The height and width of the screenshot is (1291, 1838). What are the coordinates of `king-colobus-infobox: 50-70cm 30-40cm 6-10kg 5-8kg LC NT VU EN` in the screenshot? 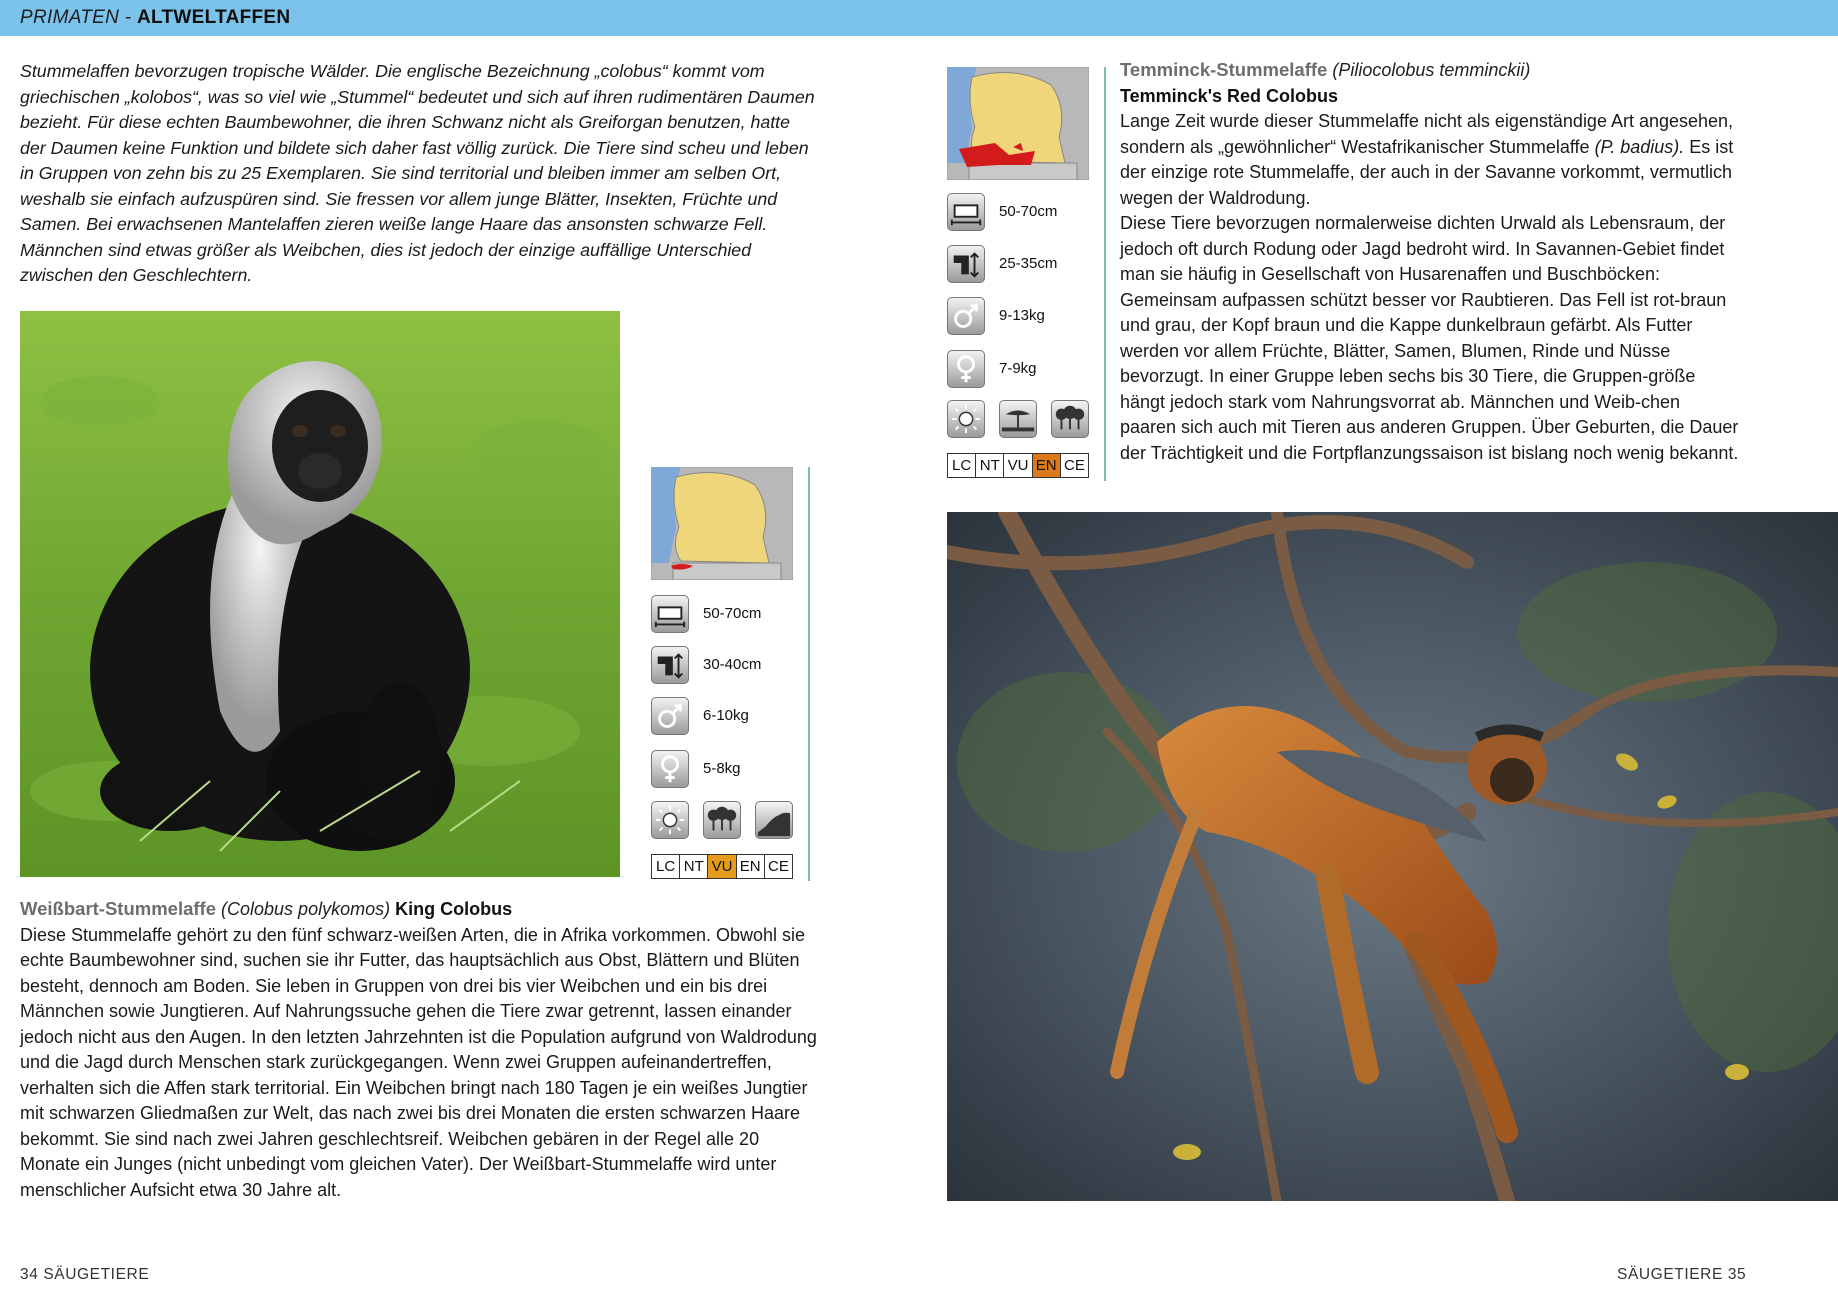 It's located at (726, 674).